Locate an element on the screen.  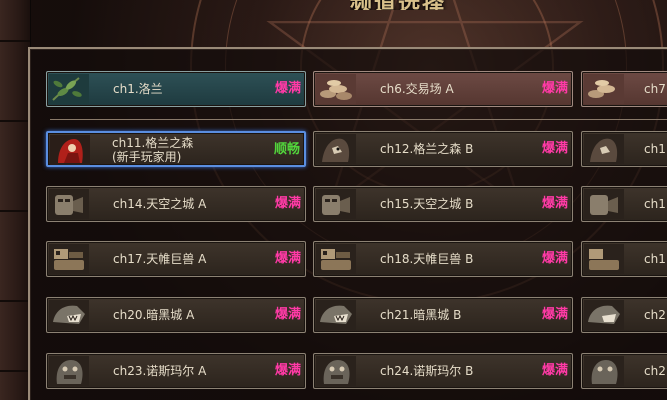
channel-button-ch7: ch7 is located at coordinates (624, 89).